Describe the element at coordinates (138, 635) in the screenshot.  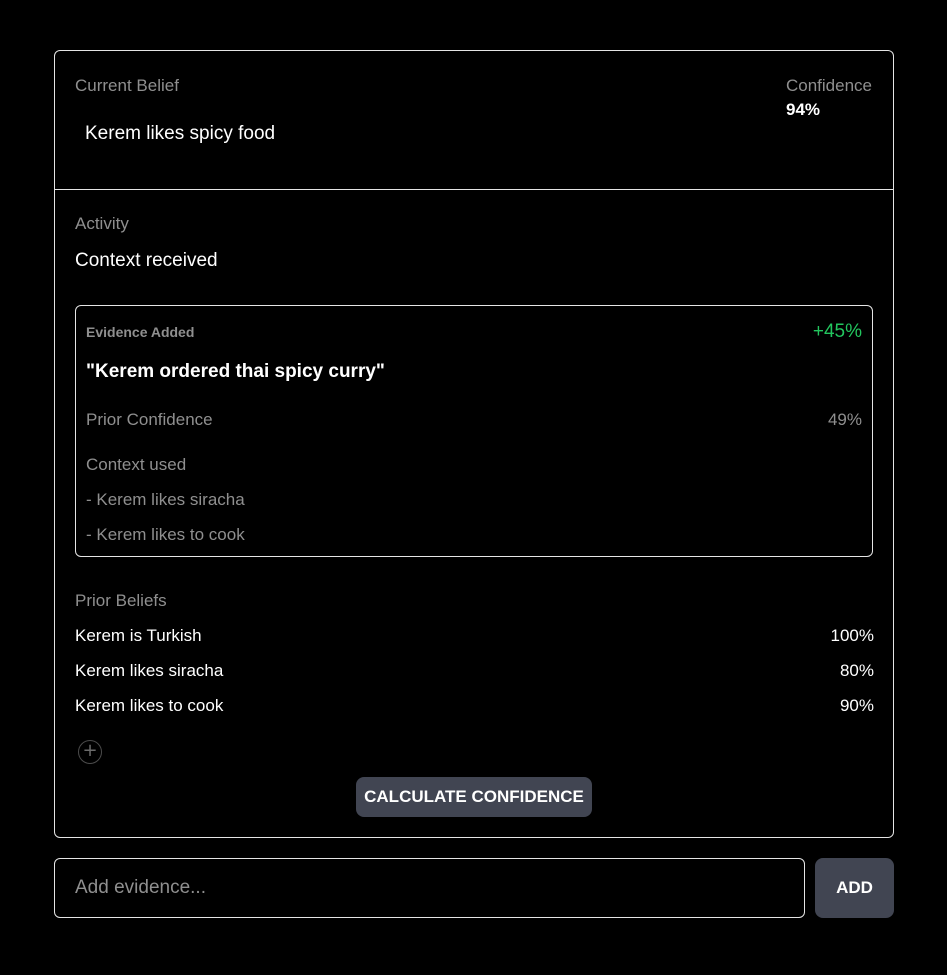
I see `prior-belief-name: Kerem is Turkish` at that location.